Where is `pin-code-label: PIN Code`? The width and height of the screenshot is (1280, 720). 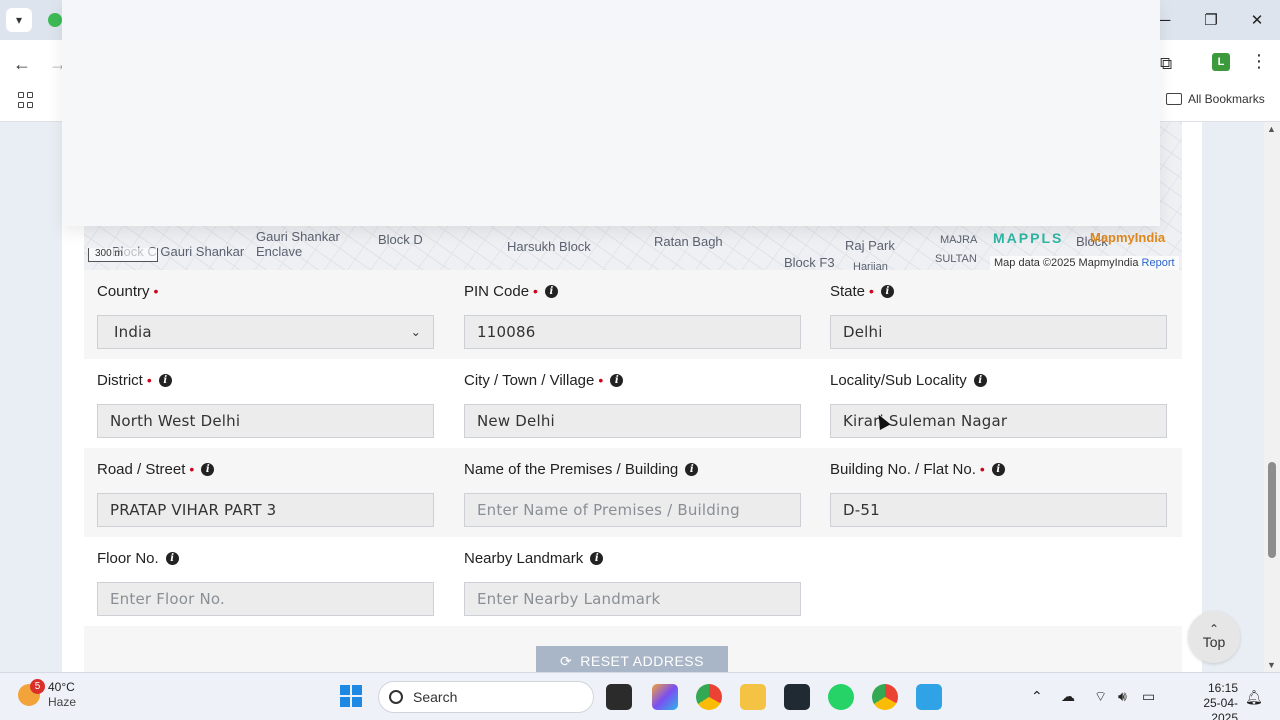 pin-code-label: PIN Code is located at coordinates (497, 291).